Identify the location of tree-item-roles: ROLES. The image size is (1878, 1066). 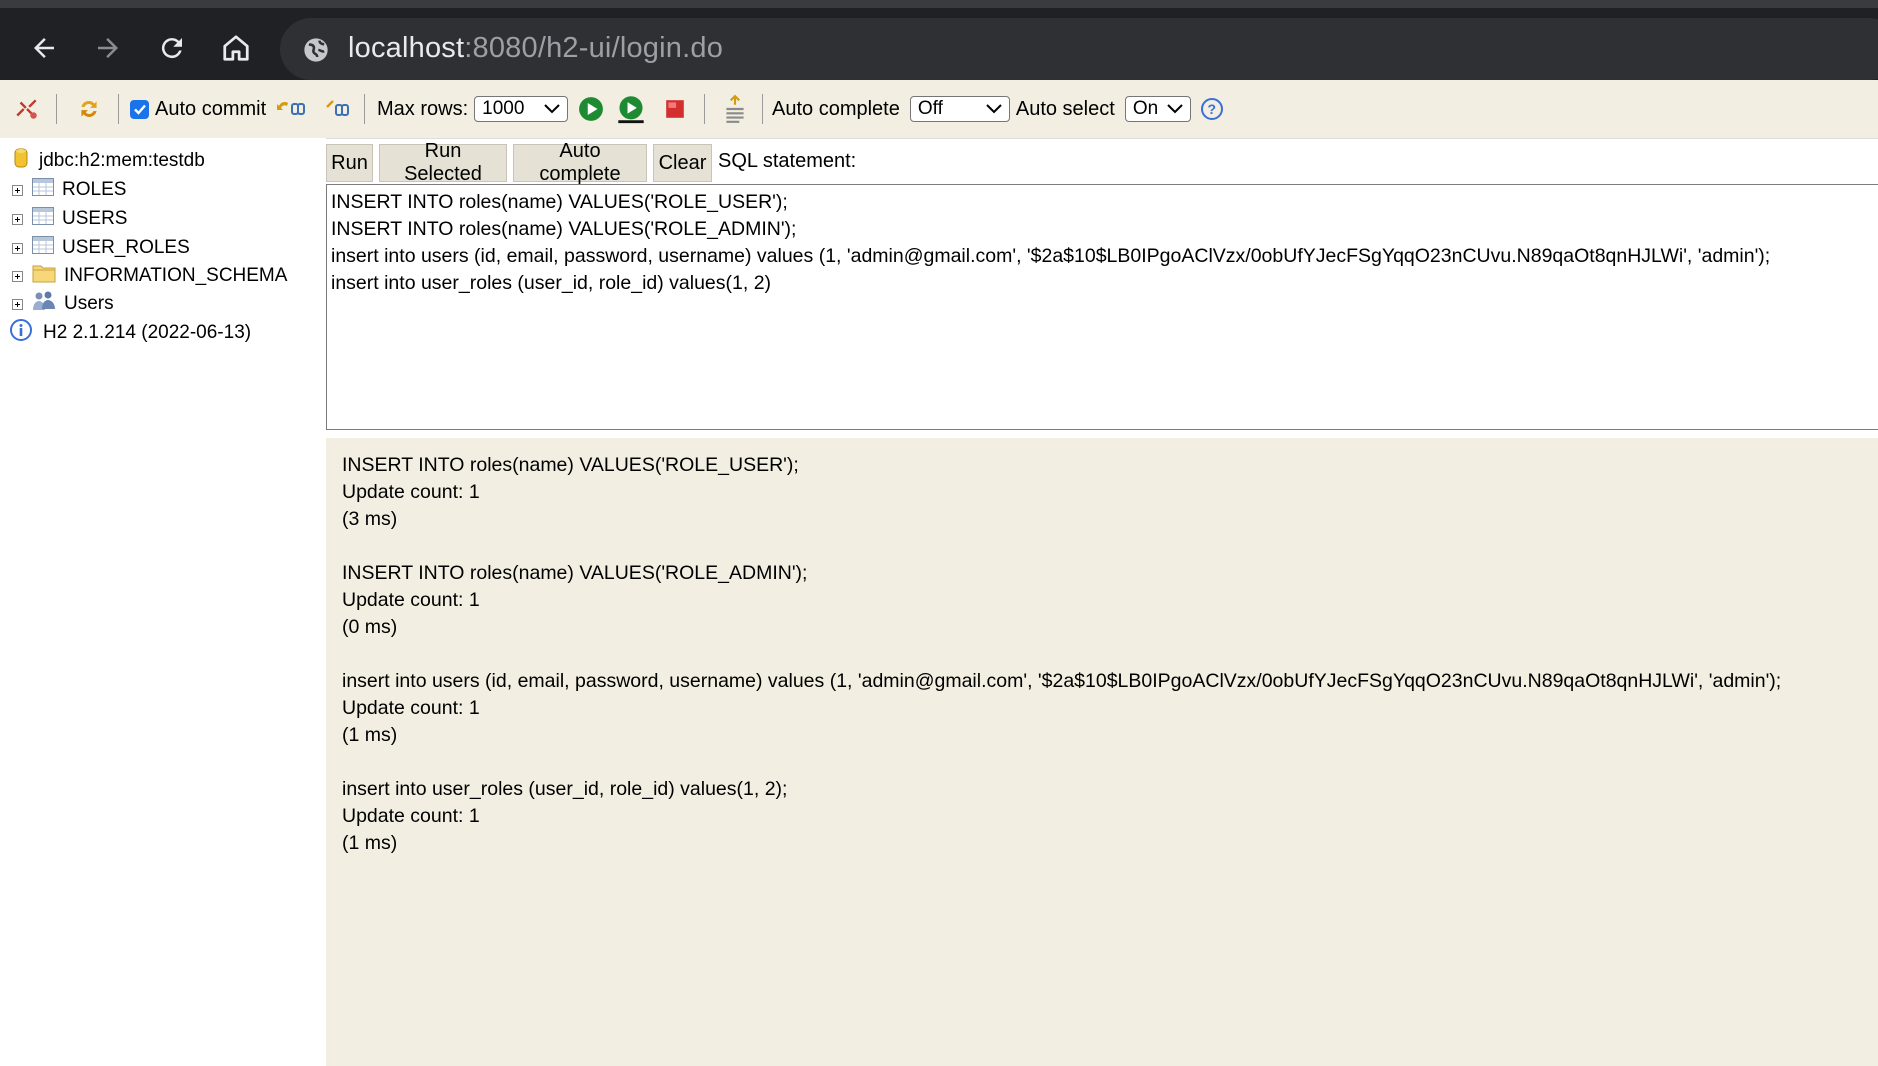
(63, 190).